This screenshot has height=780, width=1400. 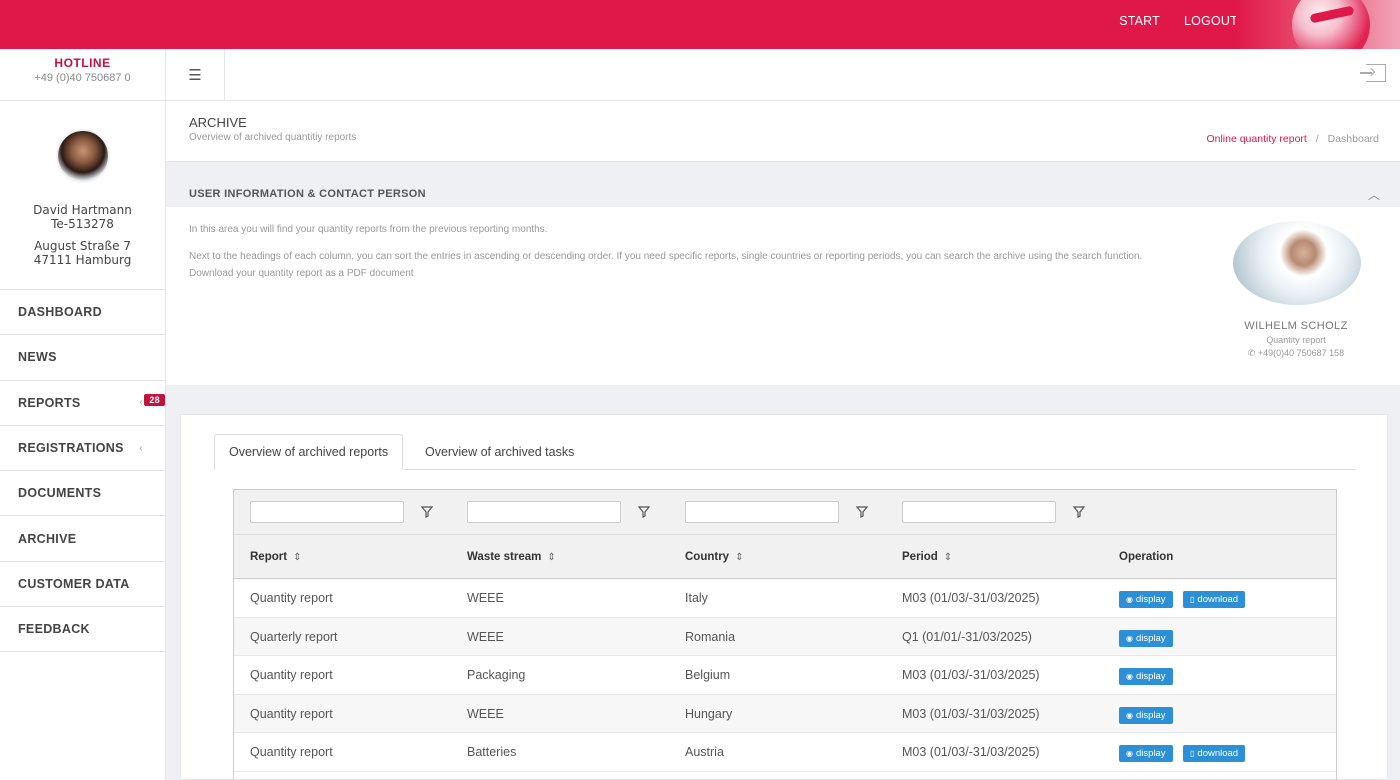 What do you see at coordinates (544, 512) in the screenshot?
I see `filter-waste-stream-input` at bounding box center [544, 512].